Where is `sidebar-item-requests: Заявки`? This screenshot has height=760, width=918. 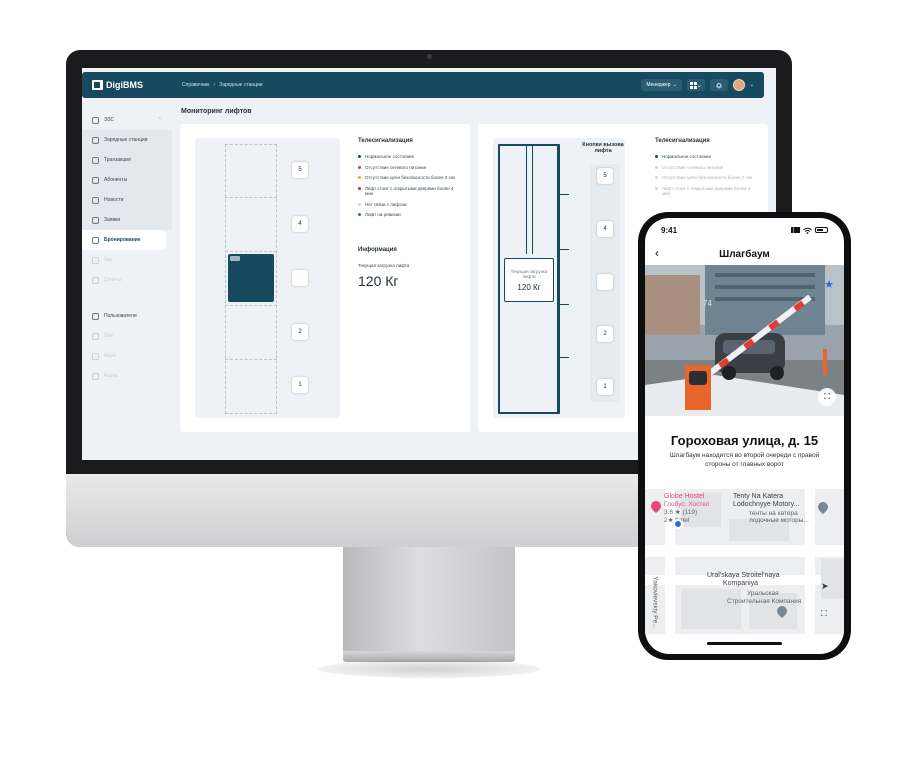 sidebar-item-requests: Заявки is located at coordinates (127, 220).